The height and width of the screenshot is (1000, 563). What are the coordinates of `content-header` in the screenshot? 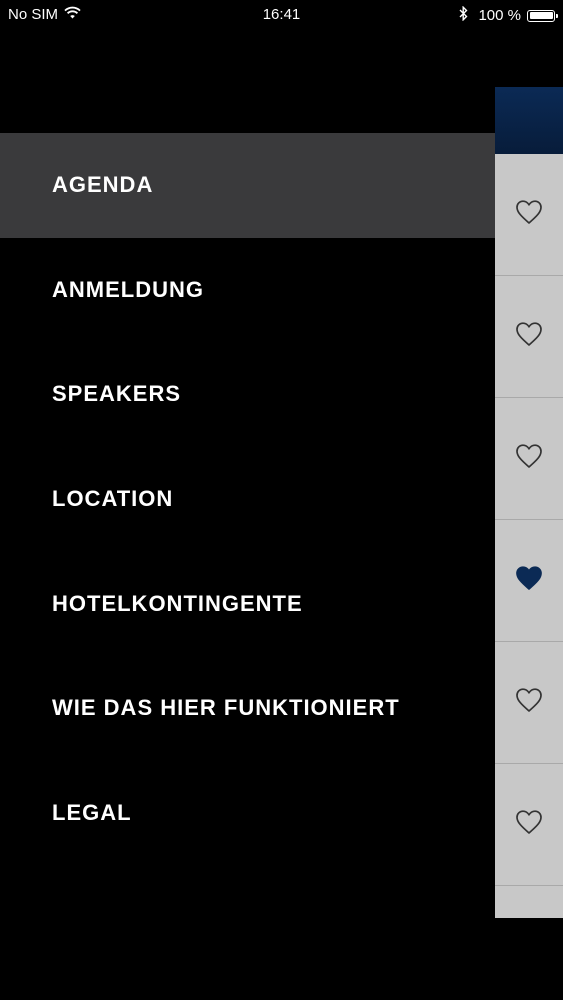 It's located at (529, 120).